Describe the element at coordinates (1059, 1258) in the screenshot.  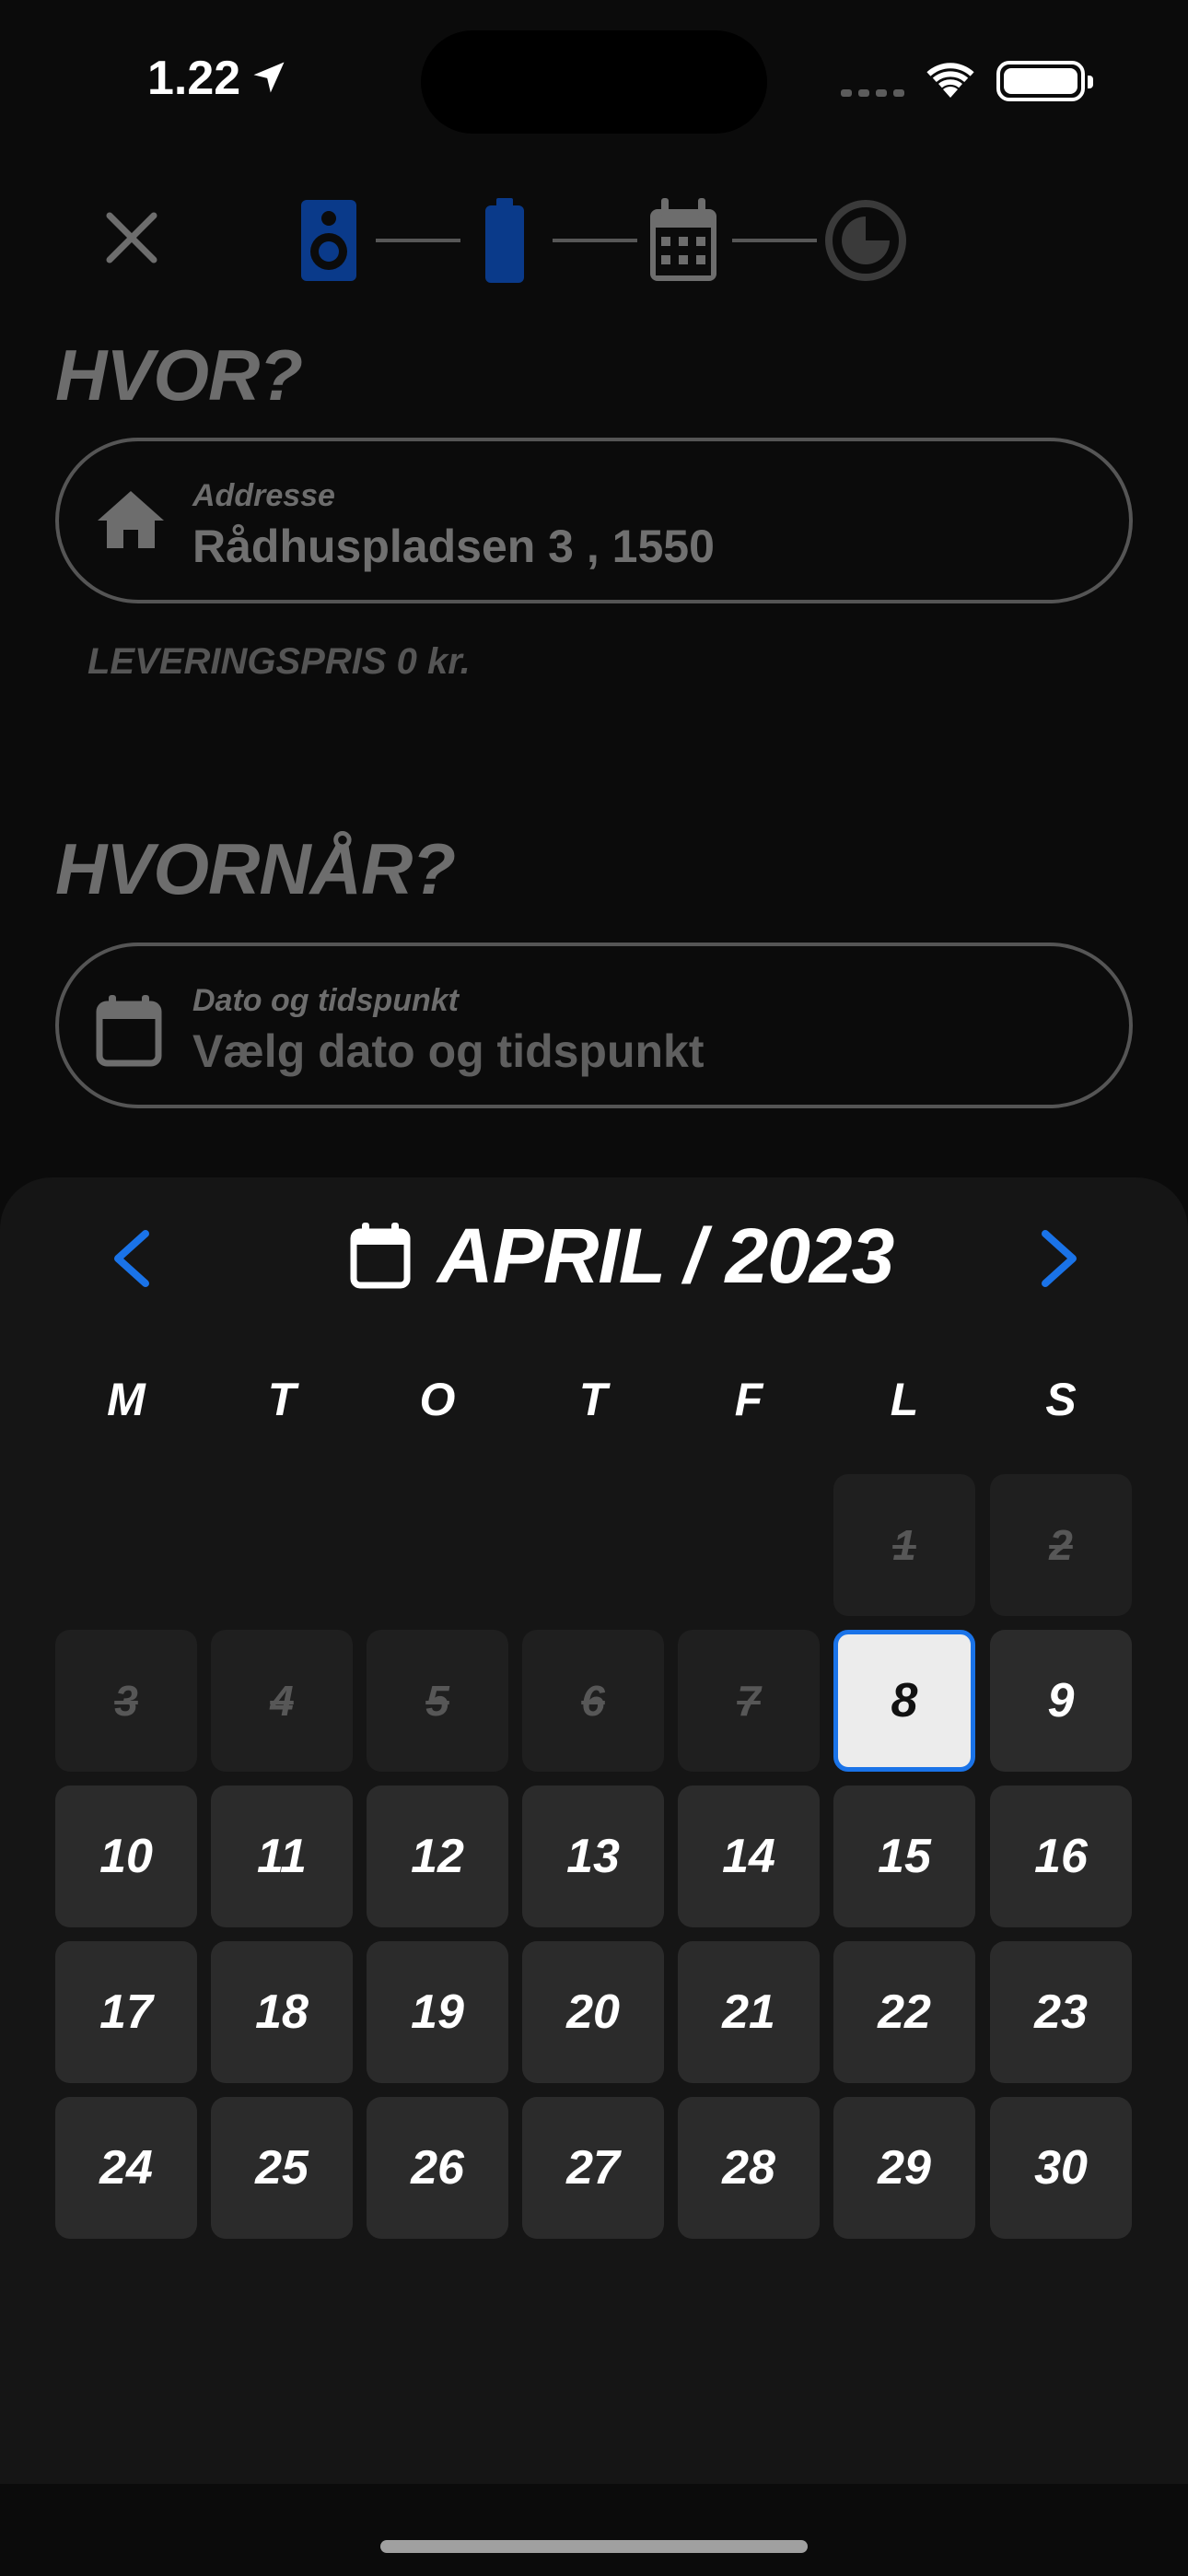
I see `chevron-right-icon` at that location.